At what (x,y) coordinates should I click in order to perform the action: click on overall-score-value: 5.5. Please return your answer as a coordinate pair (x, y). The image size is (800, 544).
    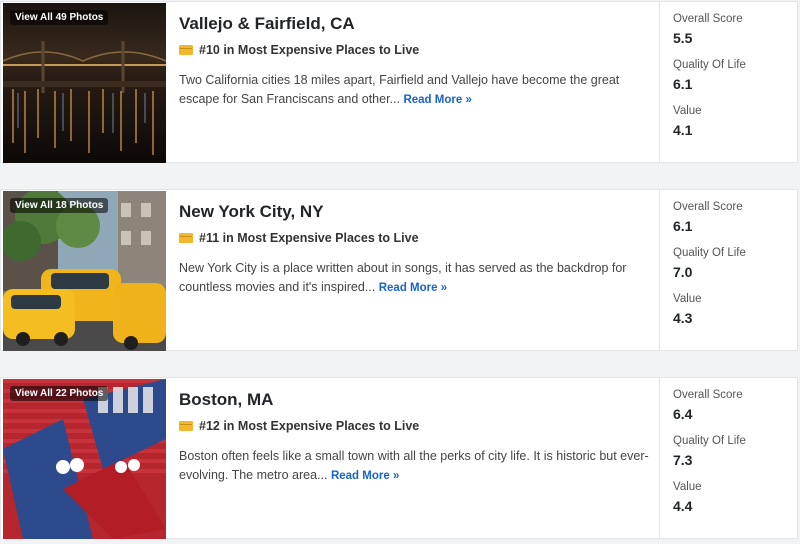
    Looking at the image, I should click on (683, 38).